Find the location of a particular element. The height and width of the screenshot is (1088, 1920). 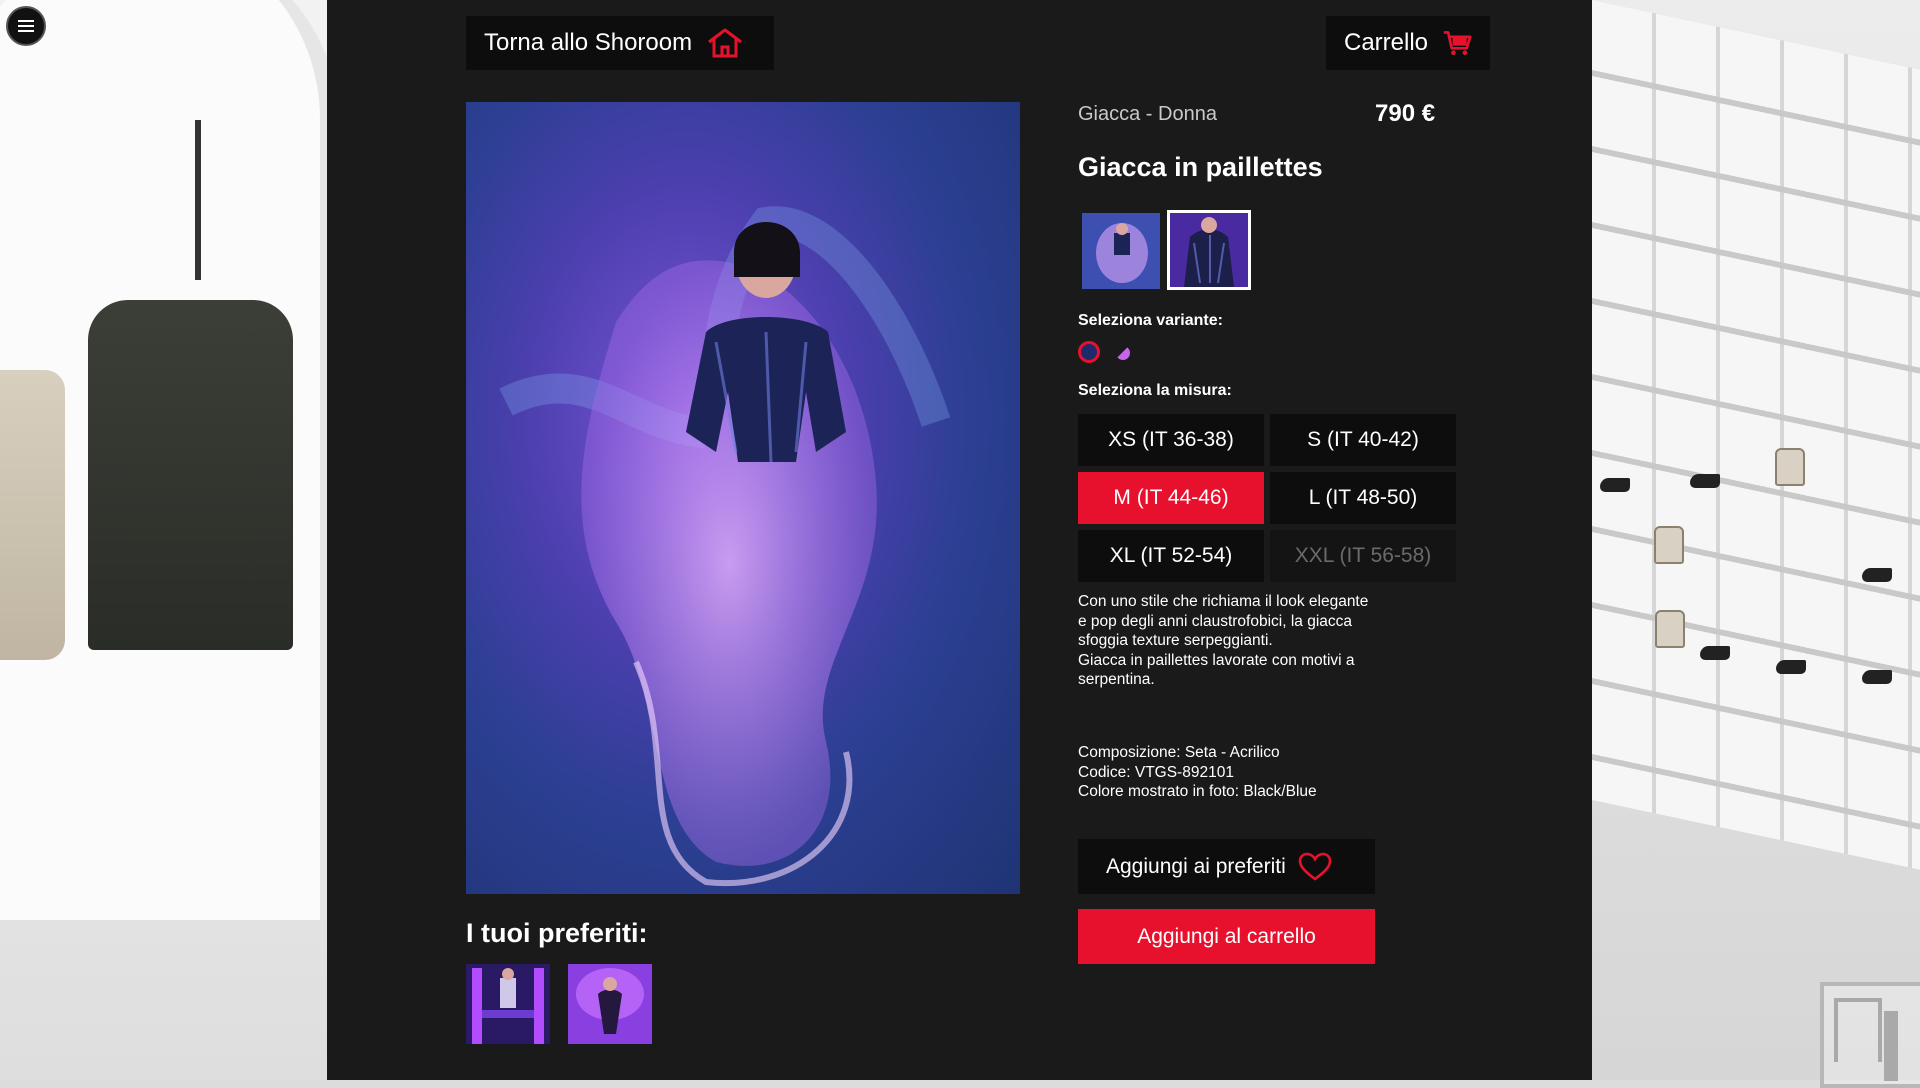

product-code: Codice: VTGS-892101 is located at coordinates (1156, 772).